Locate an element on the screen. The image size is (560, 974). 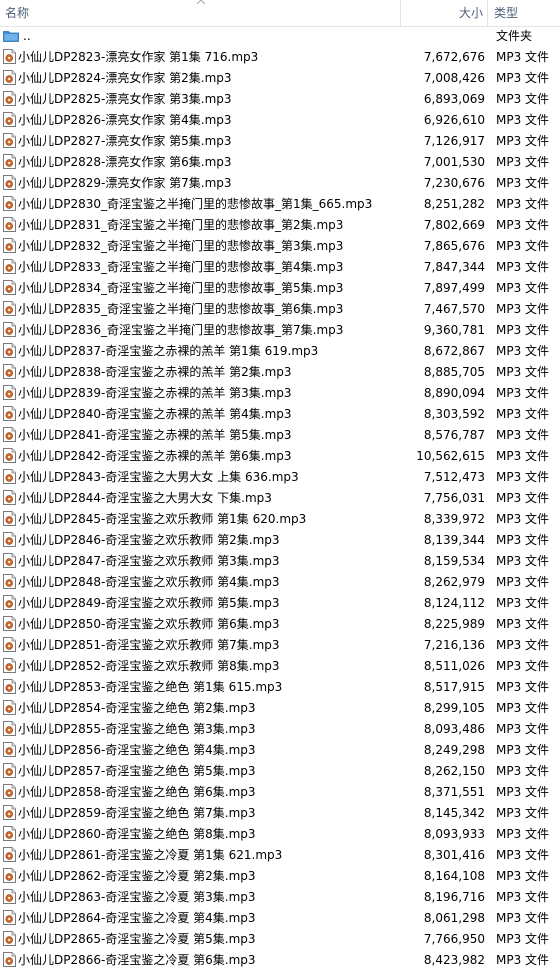
file-name-cell: 小仙儿DP2847-奇淫宝鉴之欢乐教师 第3集.mp3 is located at coordinates (200, 561).